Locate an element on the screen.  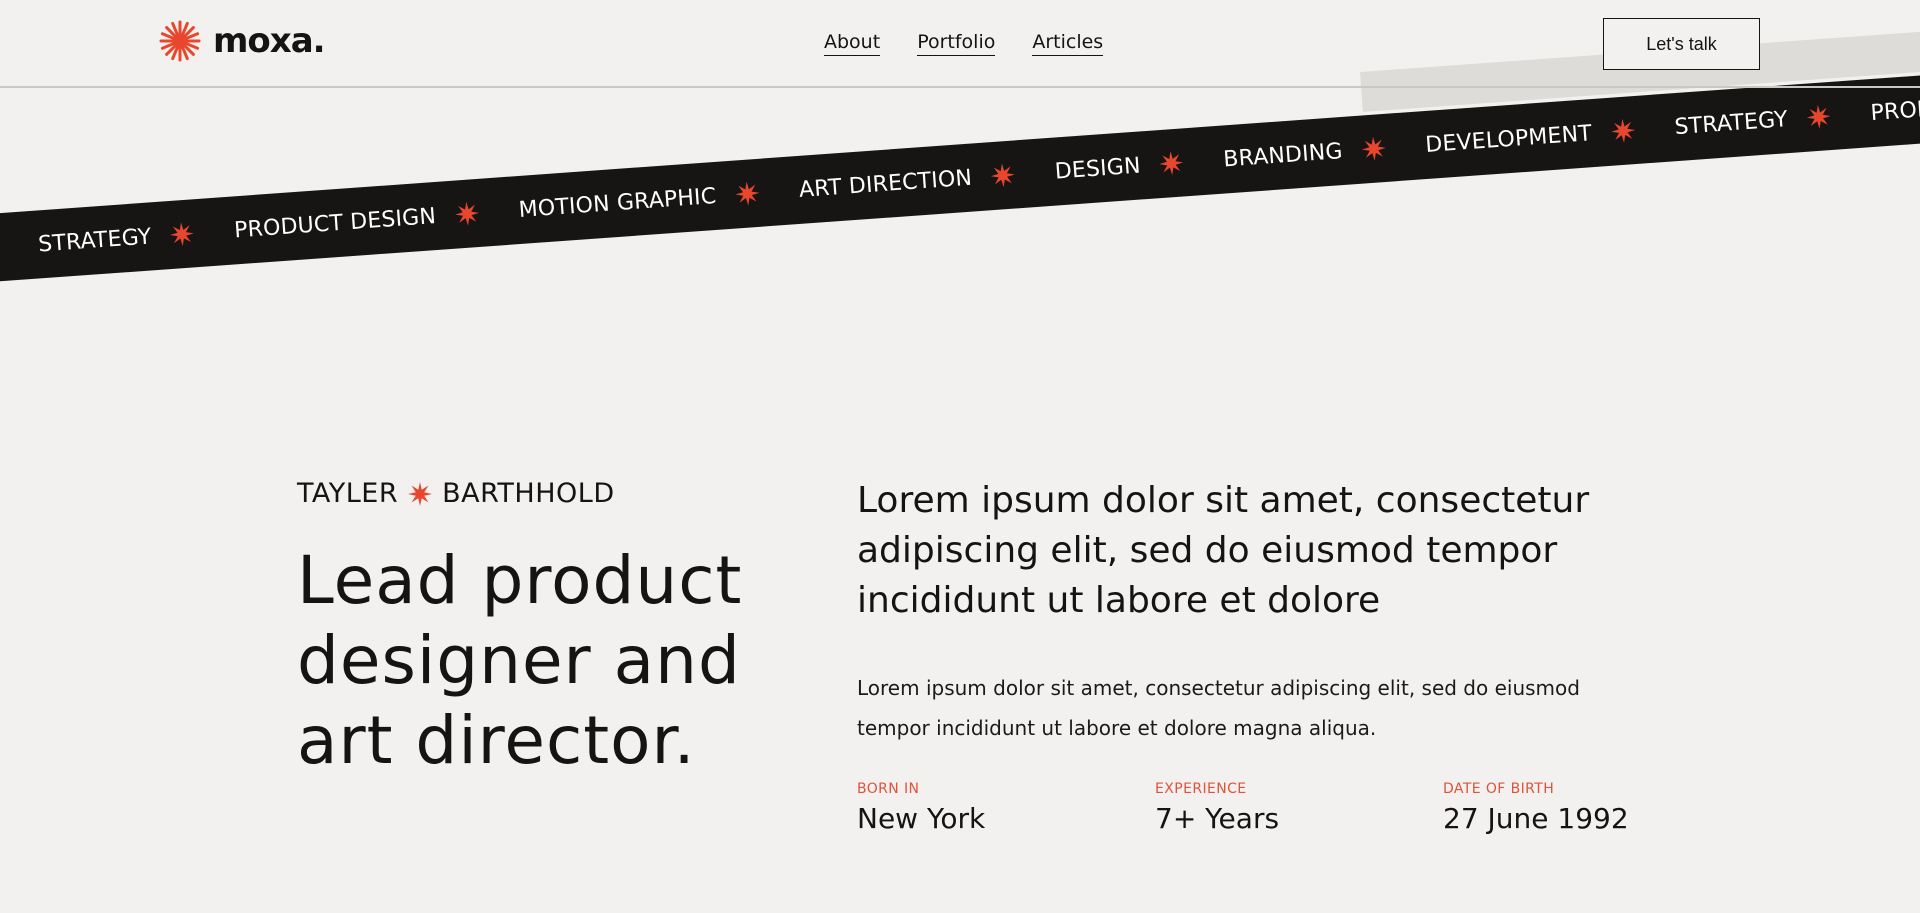
nav-link-articles: Articles is located at coordinates (1068, 44).